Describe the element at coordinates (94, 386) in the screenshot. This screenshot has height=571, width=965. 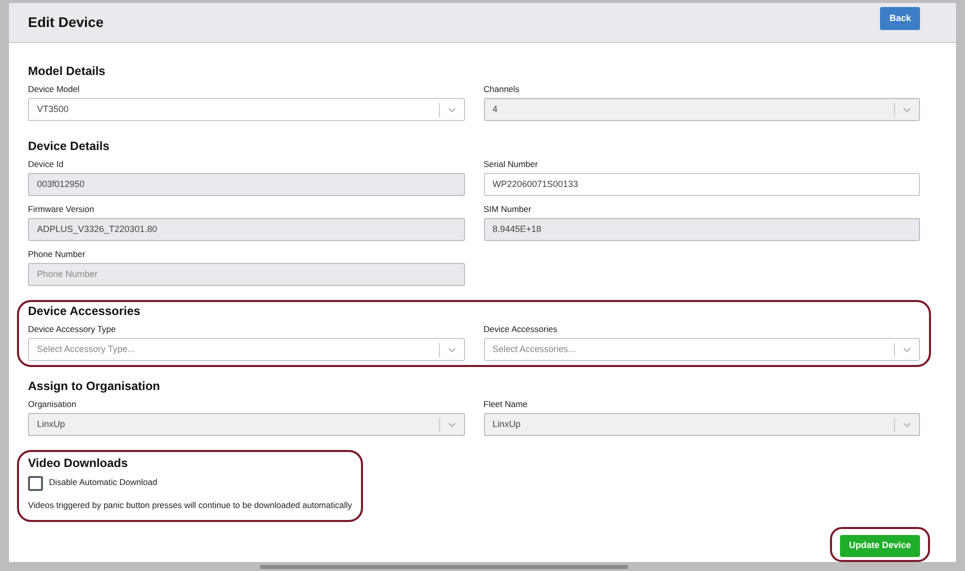
I see `section-title: Assign to Organisation` at that location.